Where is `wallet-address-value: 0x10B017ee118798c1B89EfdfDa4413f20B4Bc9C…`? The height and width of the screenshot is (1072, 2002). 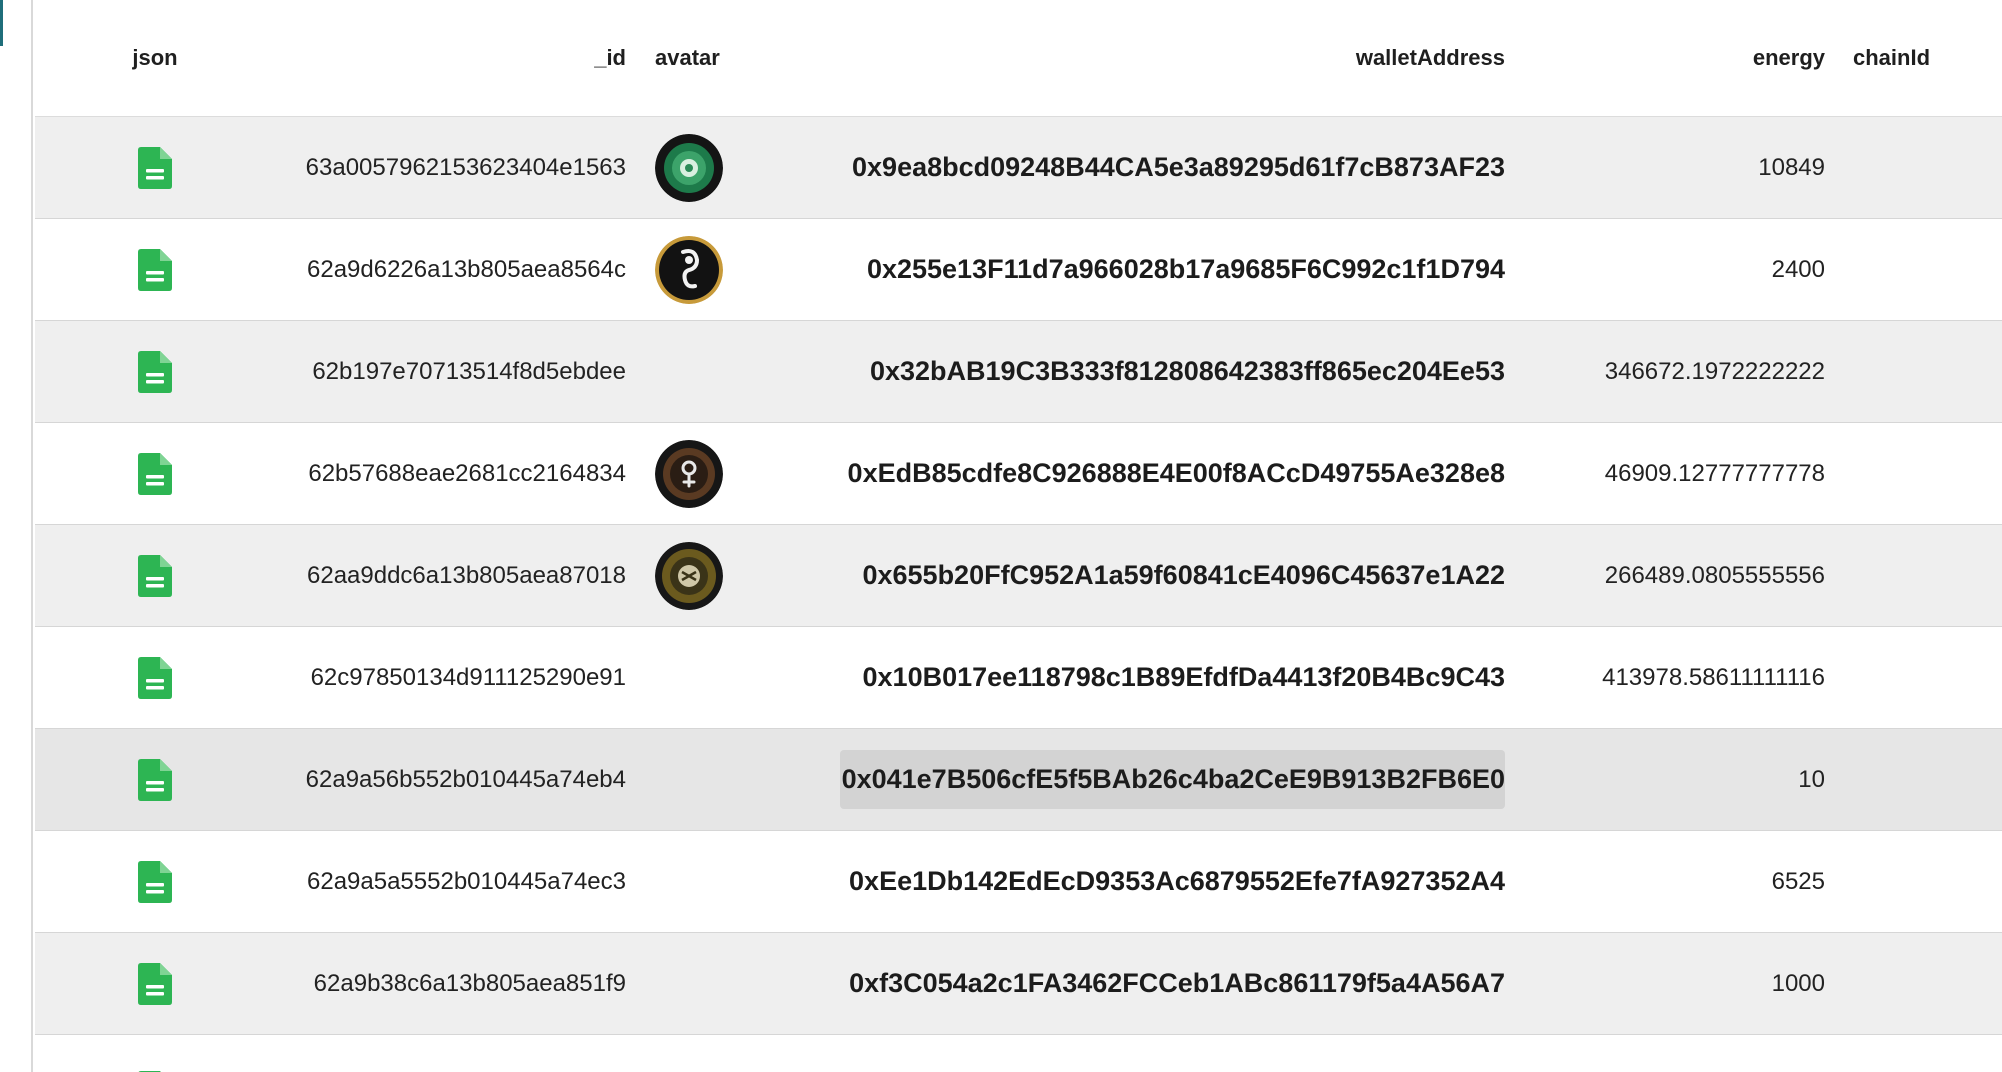
wallet-address-value: 0x10B017ee118798c1B89EfdfDa4413f20B4Bc9C… is located at coordinates (1183, 677).